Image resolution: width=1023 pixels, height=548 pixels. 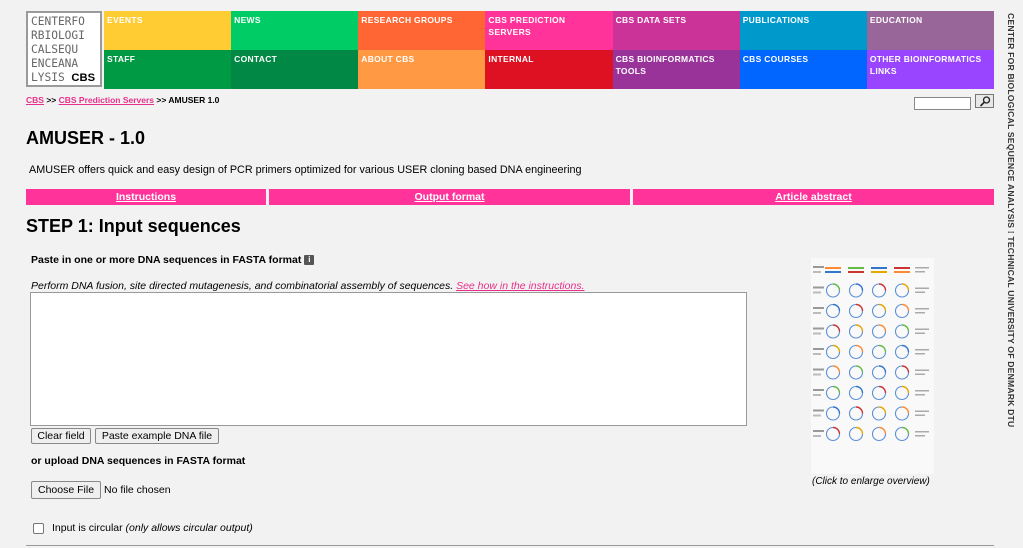 I want to click on site-search-input, so click(x=942, y=103).